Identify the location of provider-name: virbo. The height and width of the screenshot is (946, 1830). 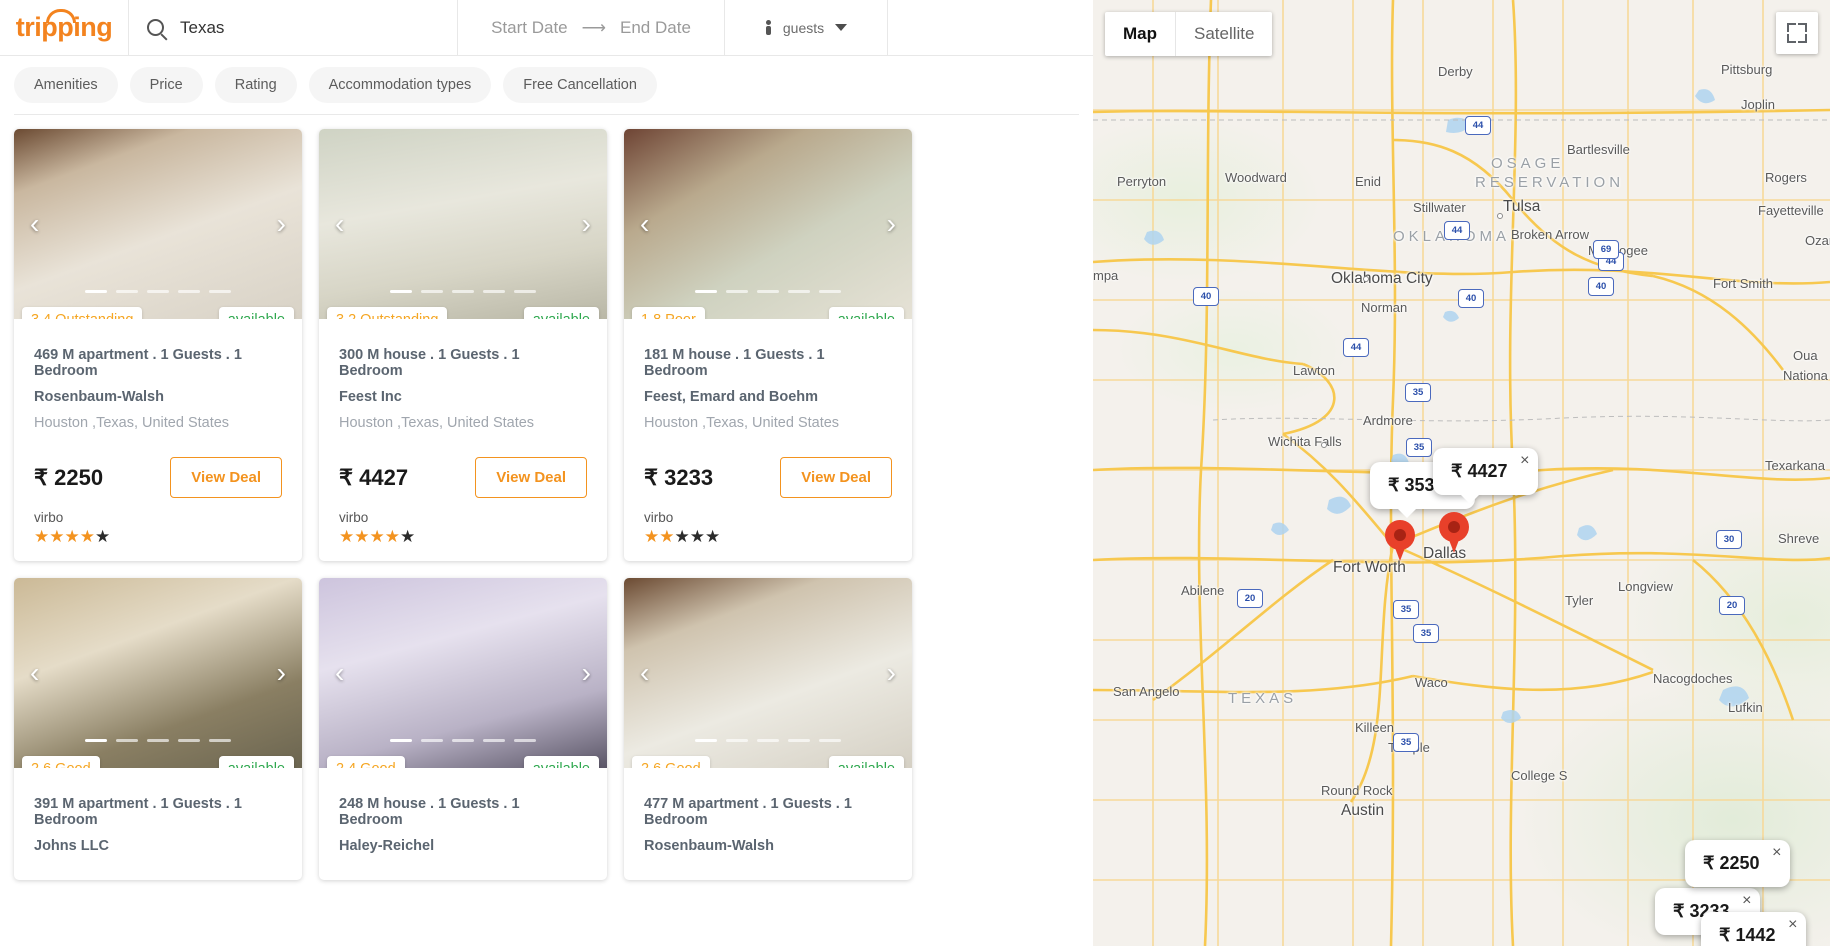
(354, 517).